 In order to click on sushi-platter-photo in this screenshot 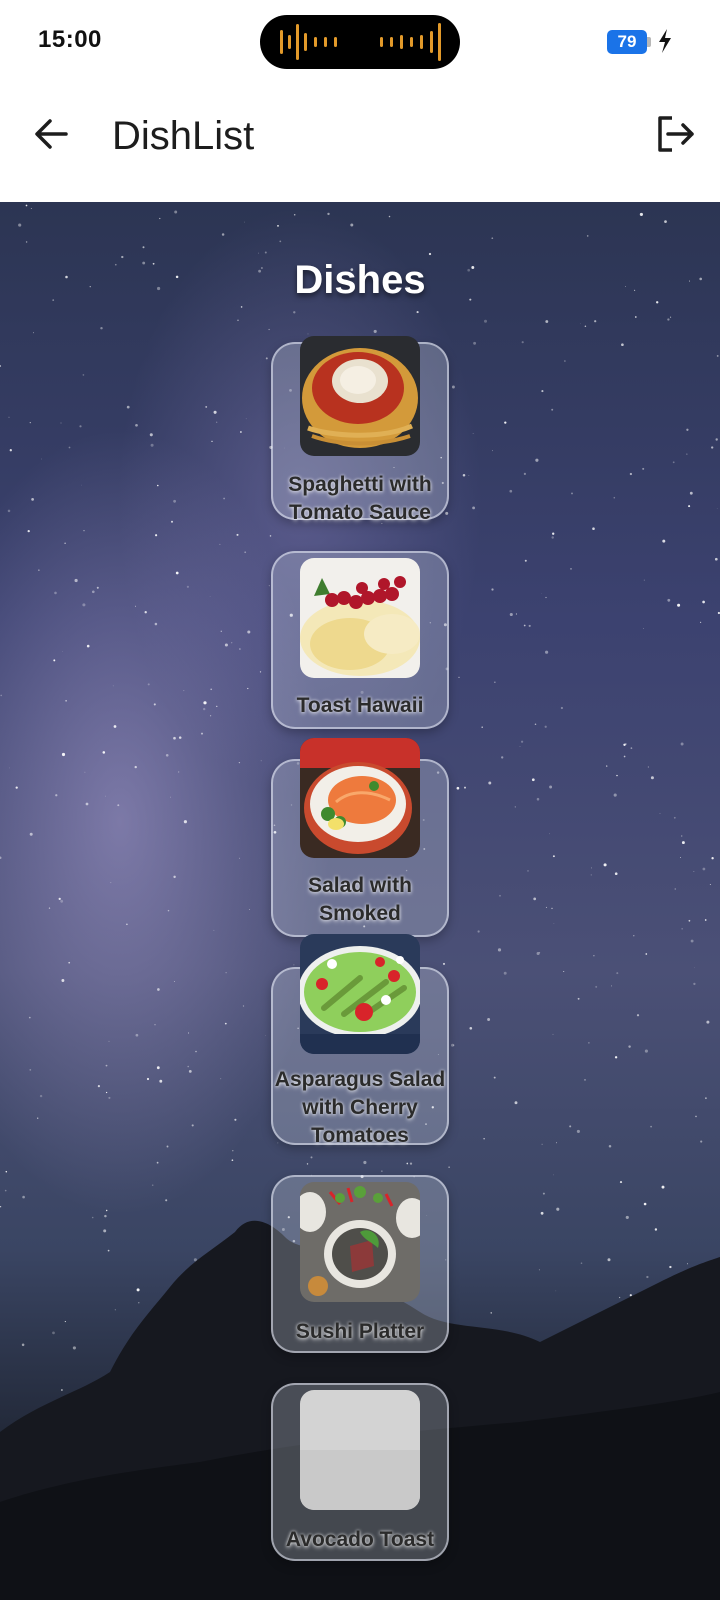, I will do `click(360, 1242)`.